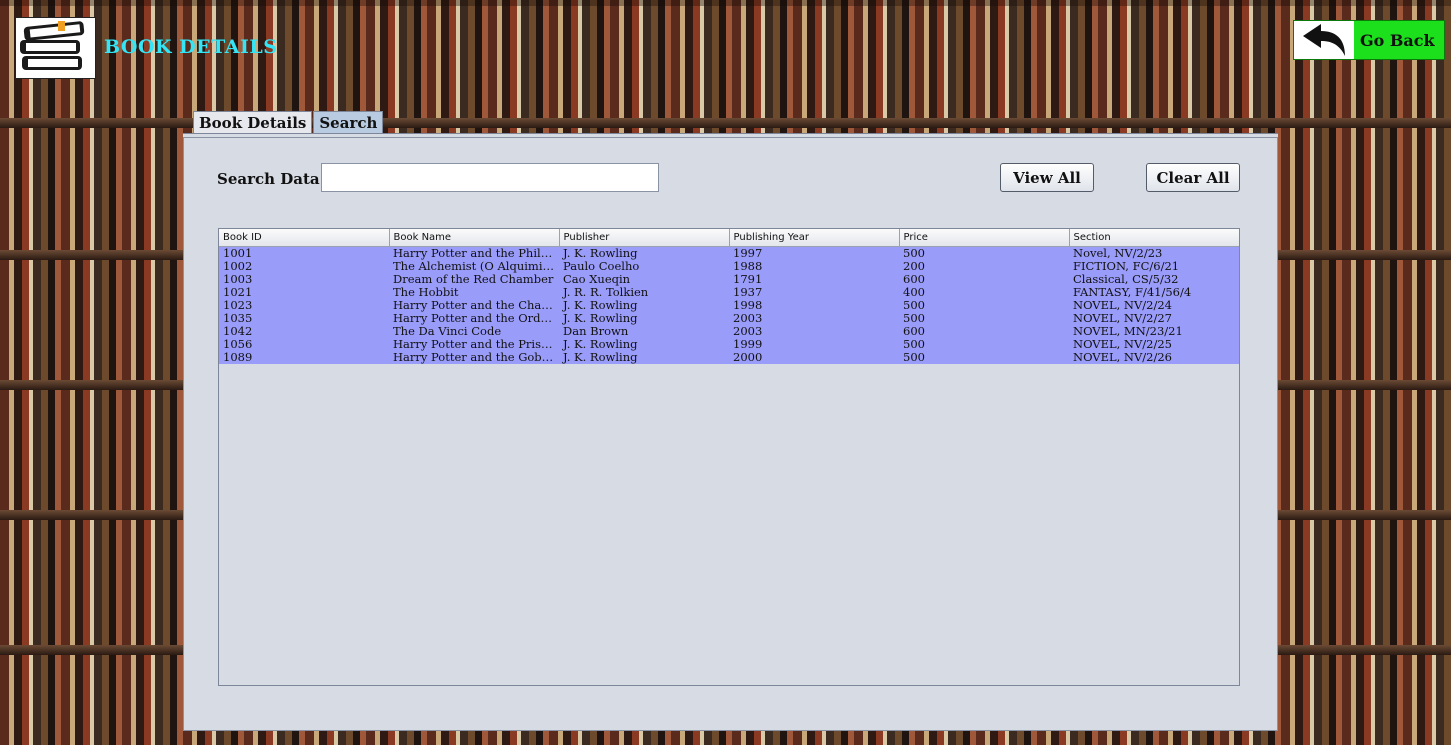 This screenshot has width=1451, height=745. What do you see at coordinates (490, 177) in the screenshot?
I see `search-input` at bounding box center [490, 177].